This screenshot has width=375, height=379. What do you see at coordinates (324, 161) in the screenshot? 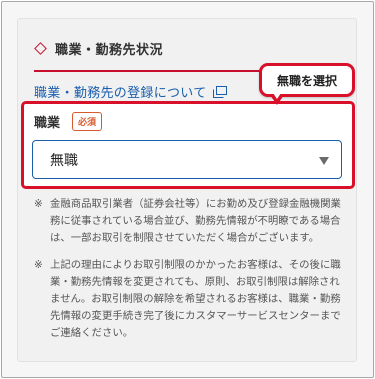
I see `chevron-down-icon` at bounding box center [324, 161].